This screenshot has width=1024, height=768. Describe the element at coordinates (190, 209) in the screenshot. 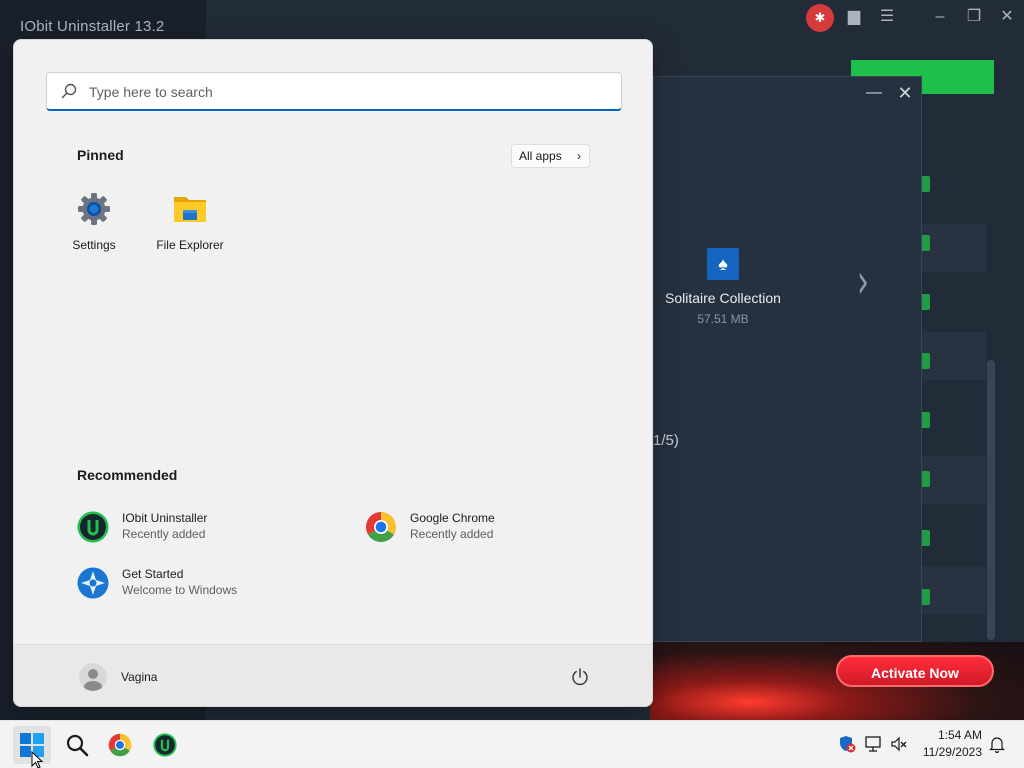

I see `folder-icon` at that location.